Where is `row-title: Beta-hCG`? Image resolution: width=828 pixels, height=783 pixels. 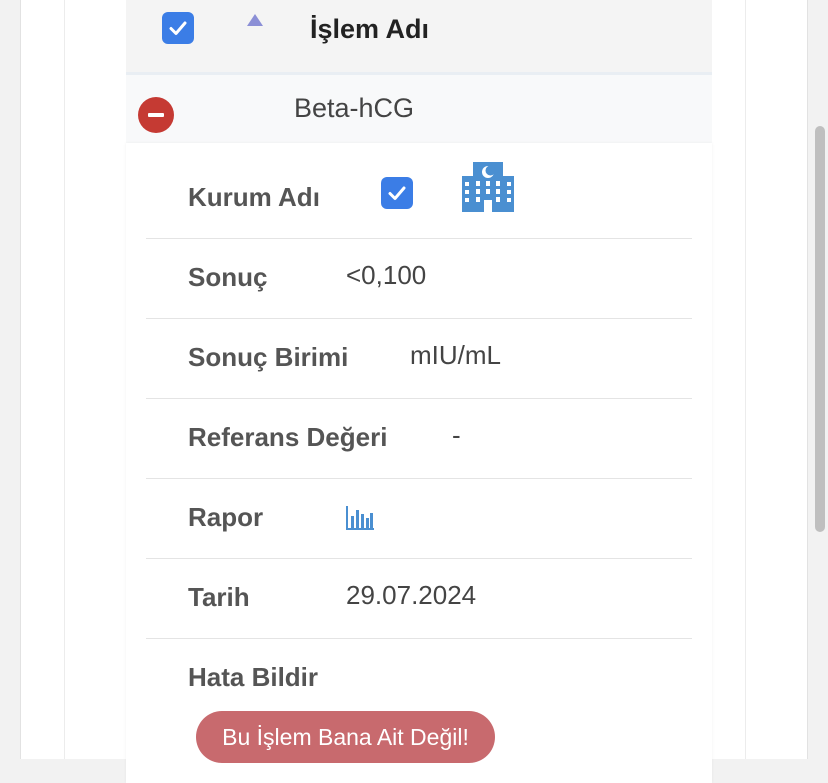
row-title: Beta-hCG is located at coordinates (354, 108).